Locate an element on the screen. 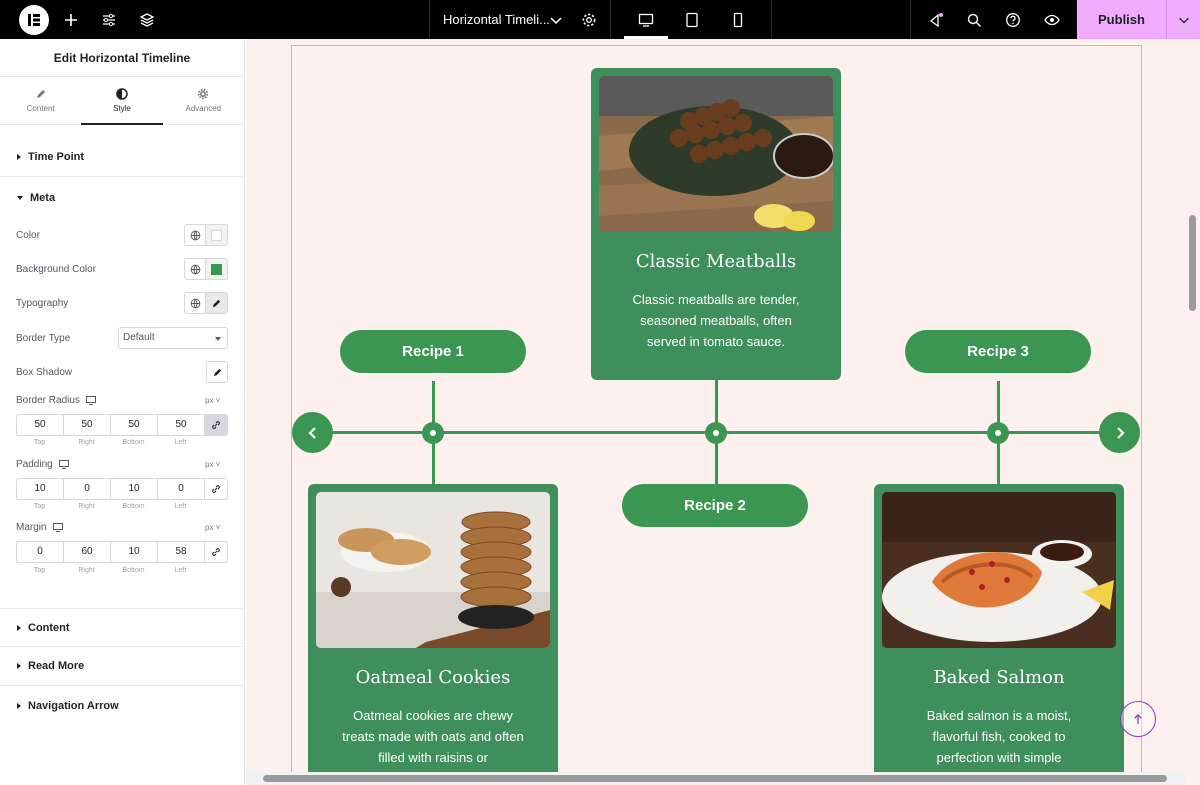  typography-edit-button is located at coordinates (217, 303).